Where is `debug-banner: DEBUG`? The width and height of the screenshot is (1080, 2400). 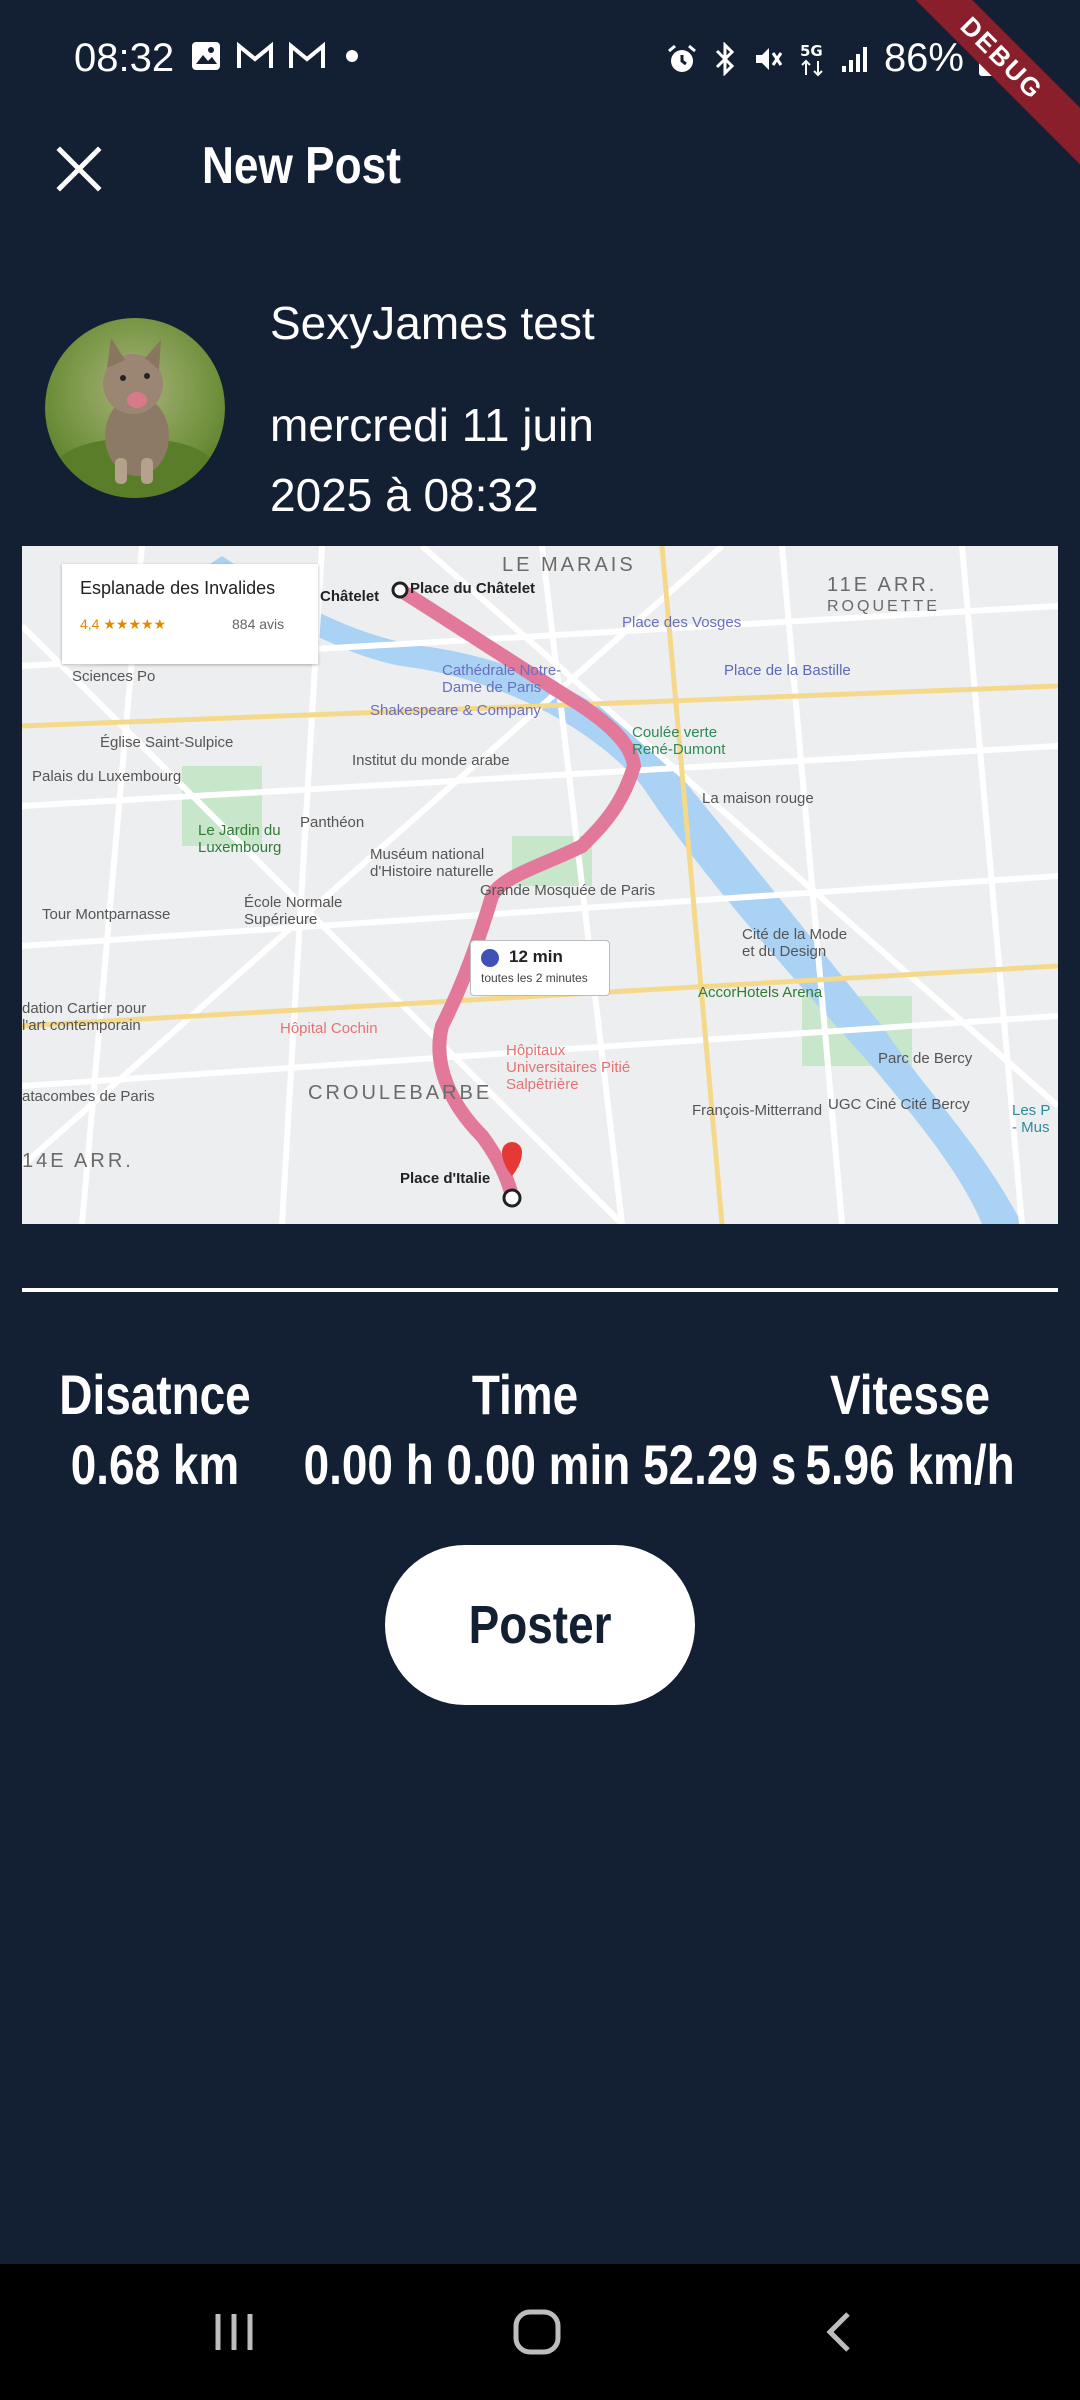 debug-banner: DEBUG is located at coordinates (987, 82).